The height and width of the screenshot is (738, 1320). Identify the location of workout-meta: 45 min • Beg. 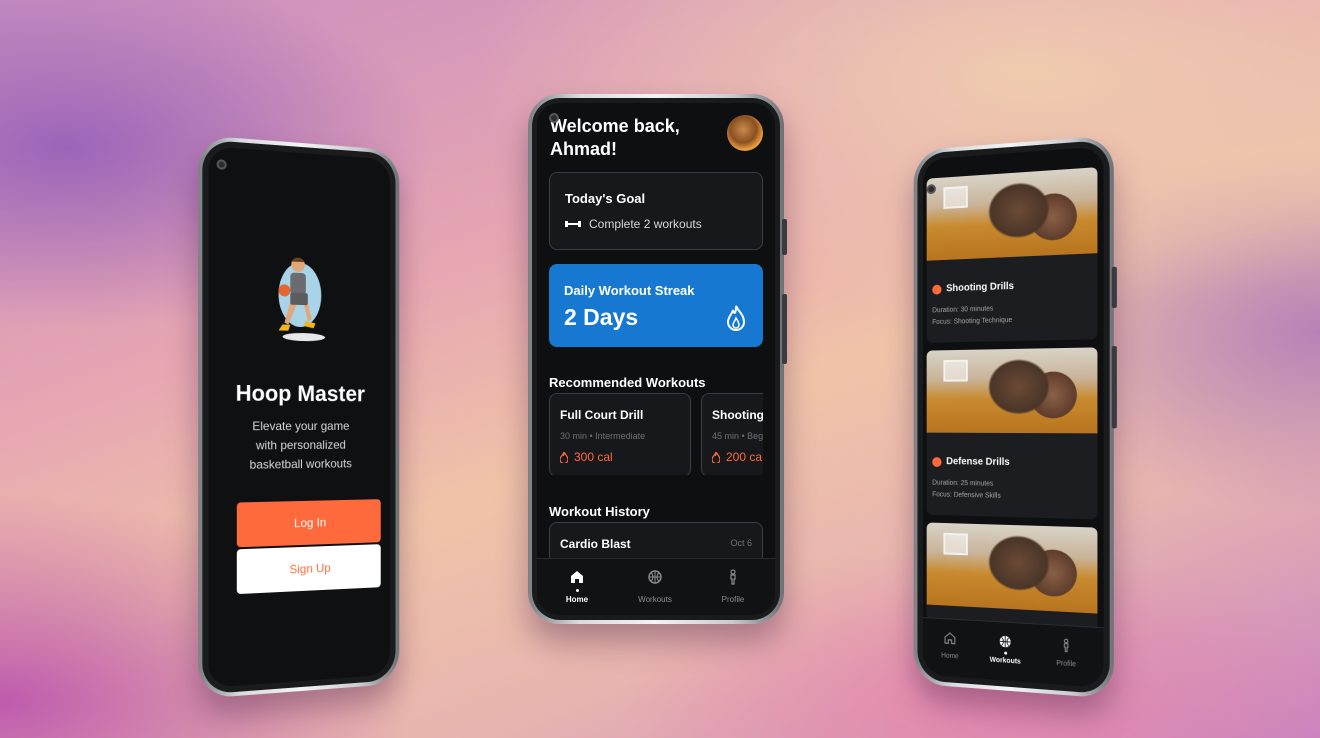
(737, 436).